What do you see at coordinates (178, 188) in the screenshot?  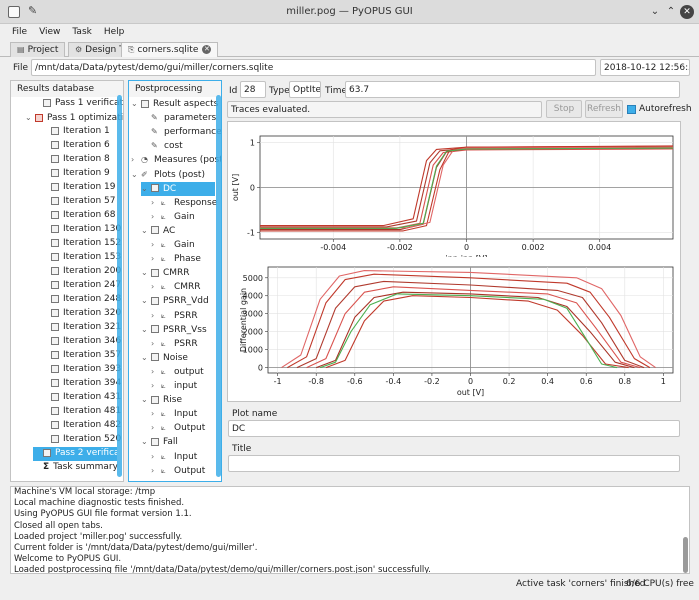 I see `postprocessing-item: ⌄ DC` at bounding box center [178, 188].